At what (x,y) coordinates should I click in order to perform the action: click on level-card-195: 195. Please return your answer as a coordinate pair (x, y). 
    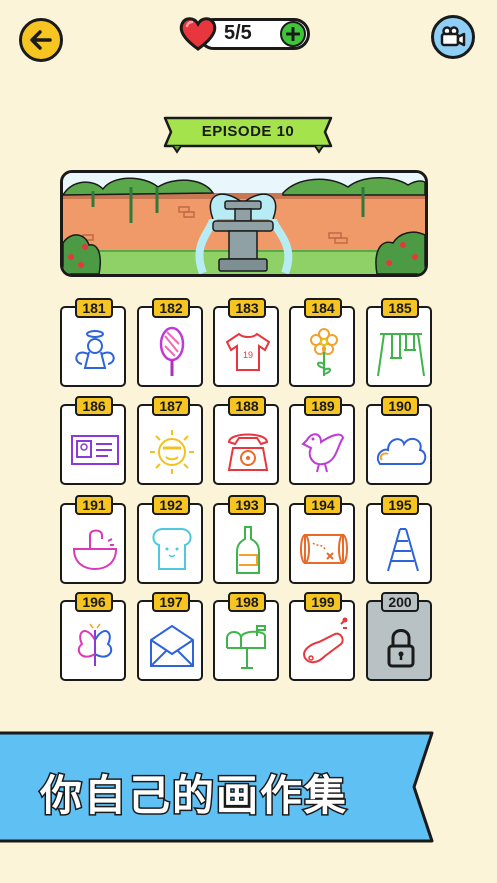
    Looking at the image, I should click on (399, 539).